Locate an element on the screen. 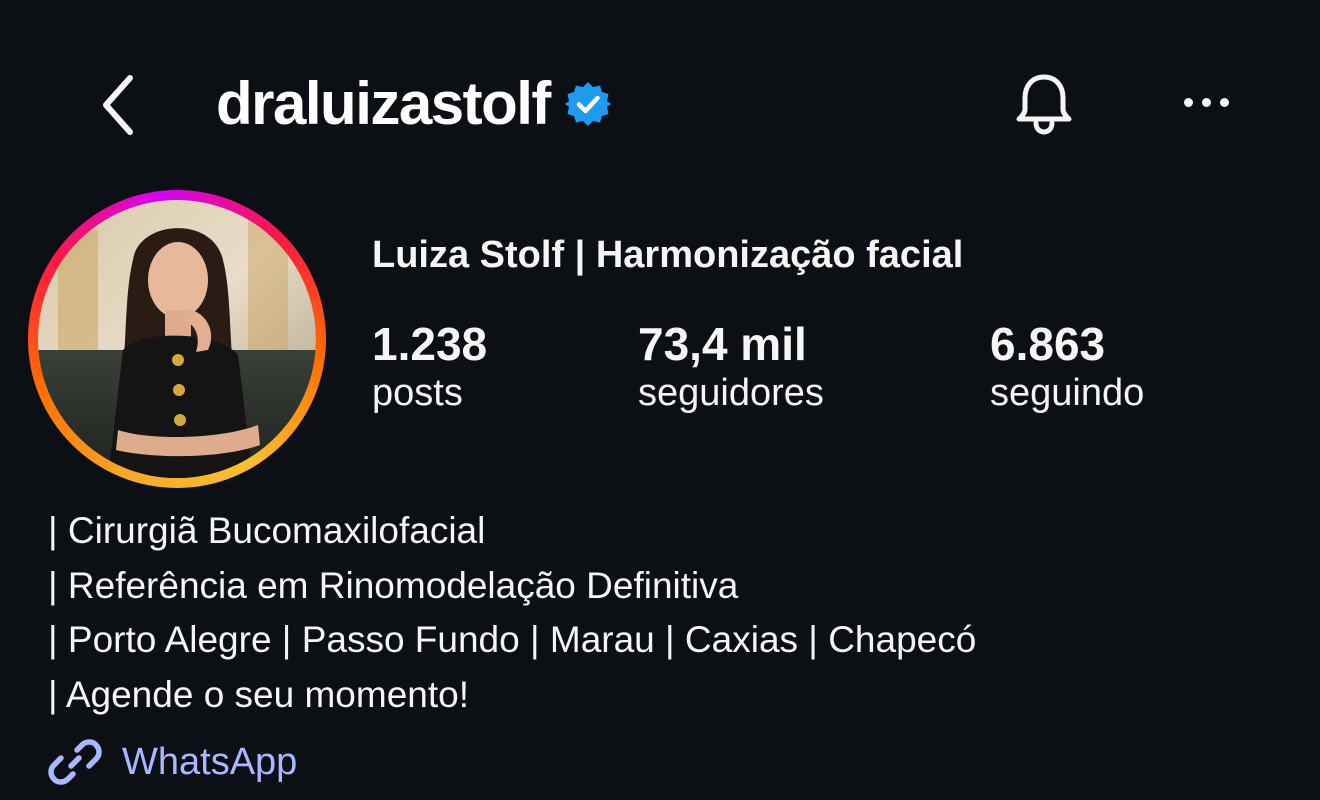 This screenshot has height=800, width=1320. back-button is located at coordinates (118, 105).